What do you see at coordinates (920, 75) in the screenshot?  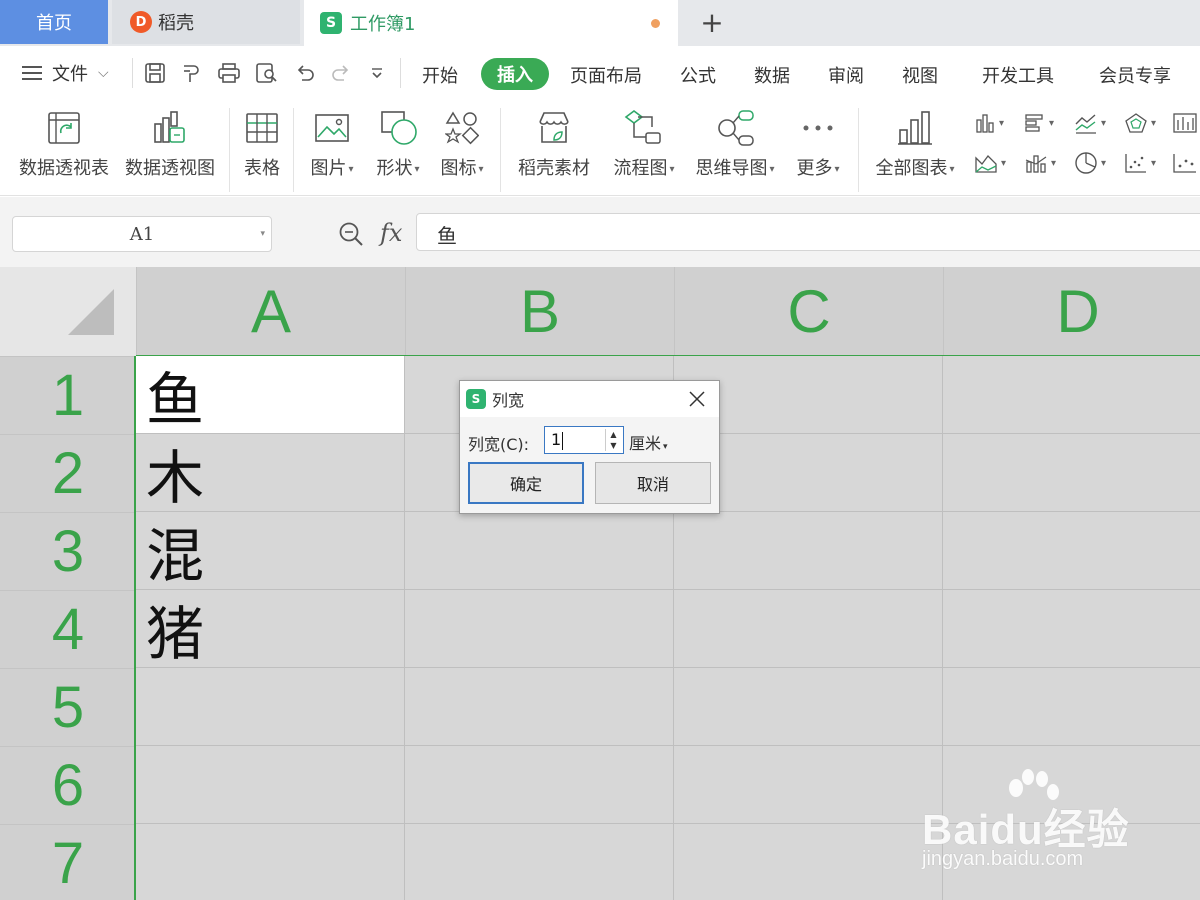 I see `menu-view: 视图` at bounding box center [920, 75].